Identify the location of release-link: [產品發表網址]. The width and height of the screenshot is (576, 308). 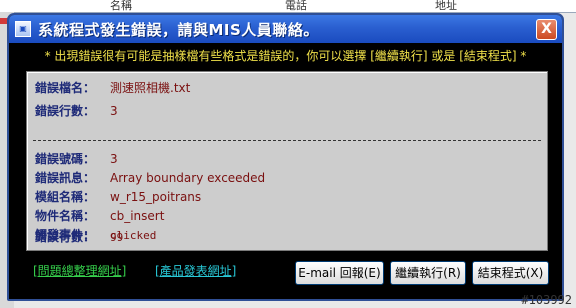
(195, 270).